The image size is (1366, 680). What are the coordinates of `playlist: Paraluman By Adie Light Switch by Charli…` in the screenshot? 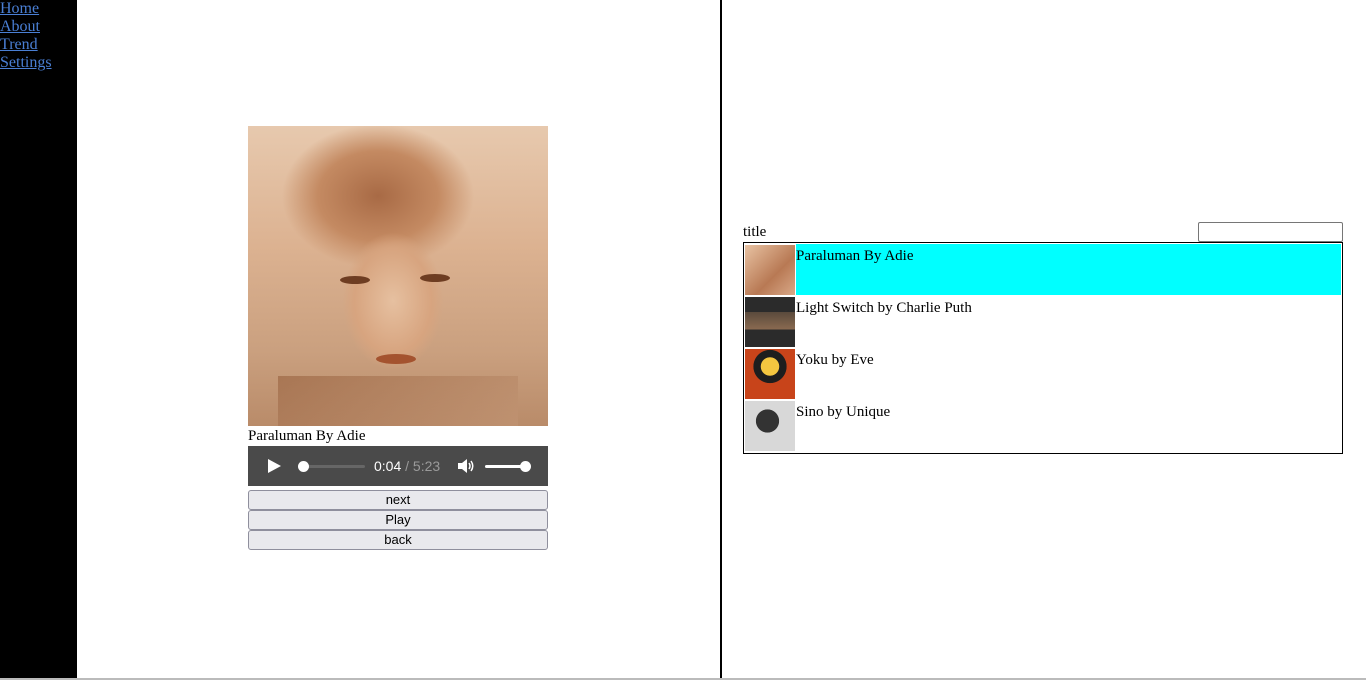 It's located at (1043, 348).